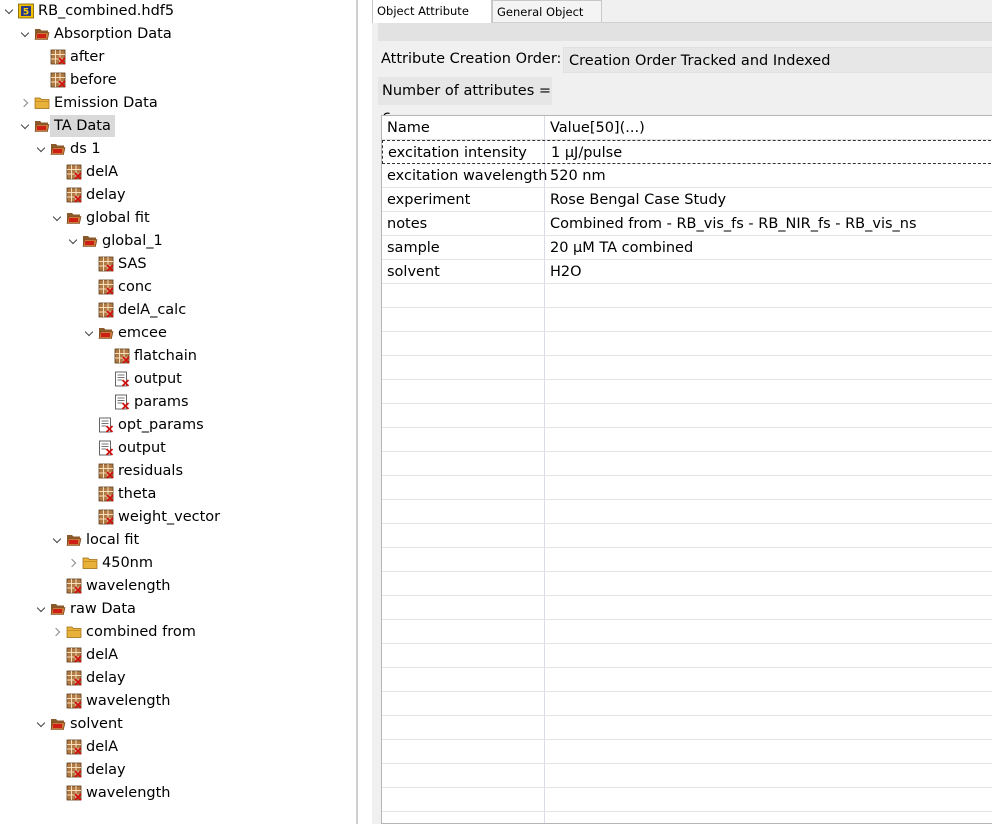 Image resolution: width=992 pixels, height=824 pixels. What do you see at coordinates (178, 609) in the screenshot?
I see `tree-node: raw Data` at bounding box center [178, 609].